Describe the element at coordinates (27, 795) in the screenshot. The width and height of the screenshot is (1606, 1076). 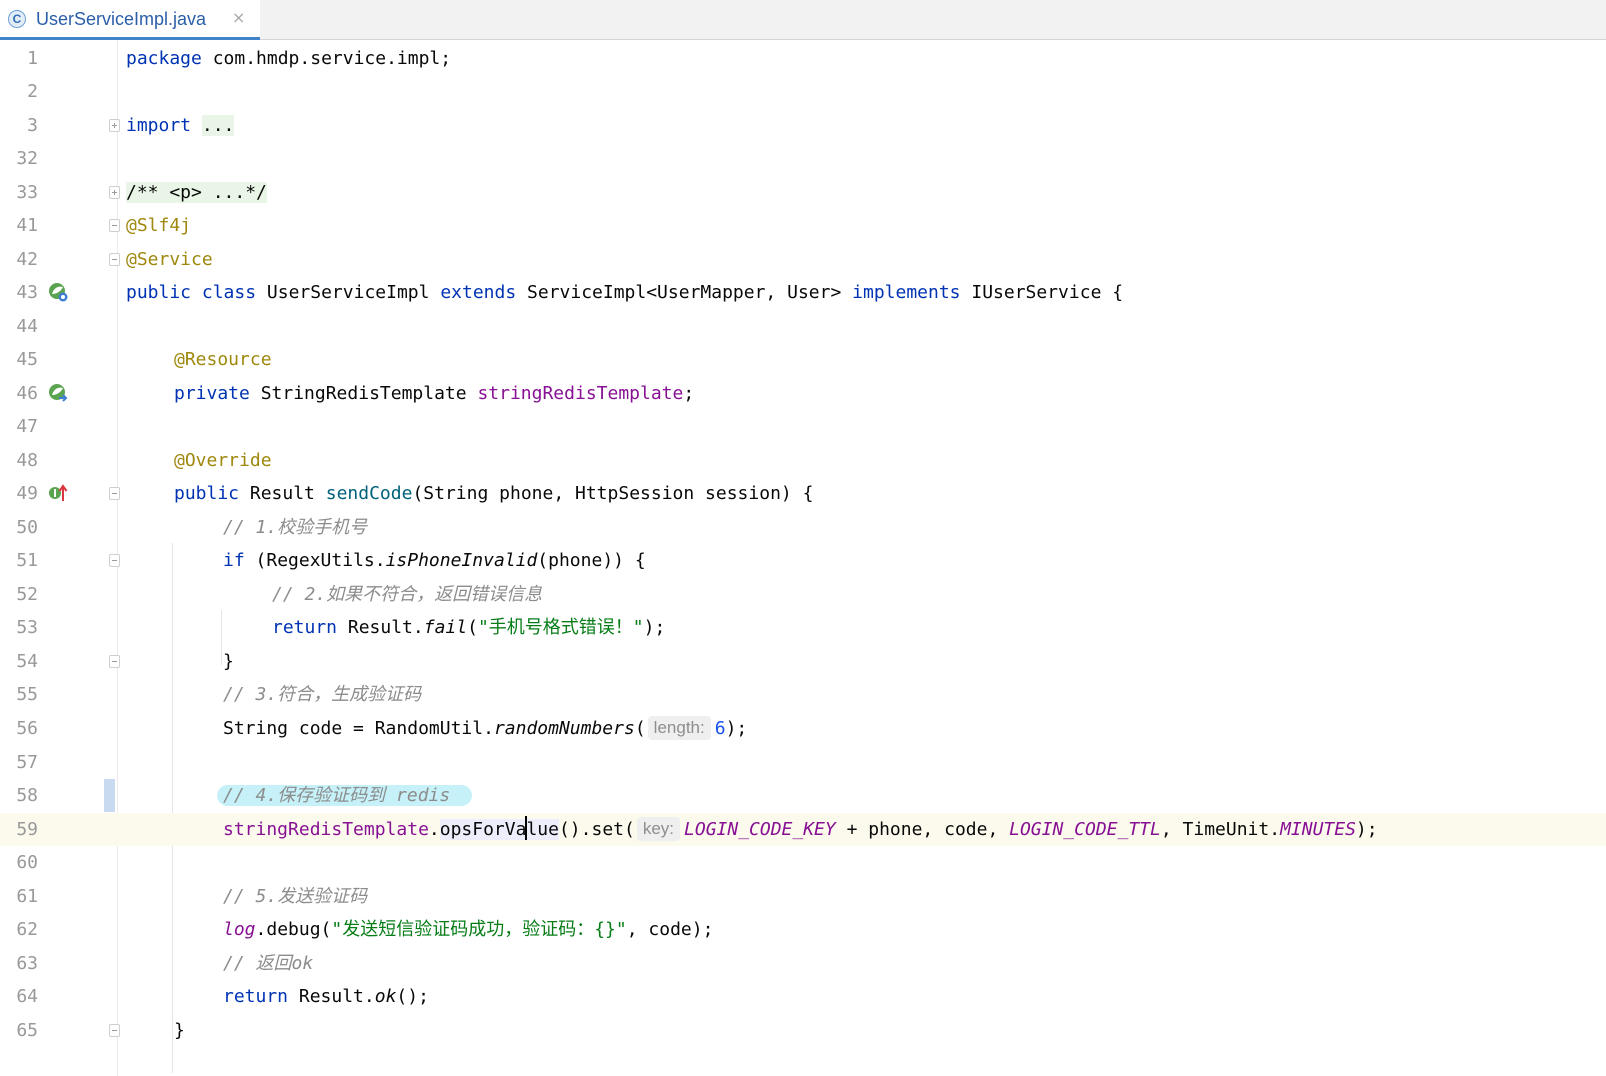
I see `line-number: 58` at that location.